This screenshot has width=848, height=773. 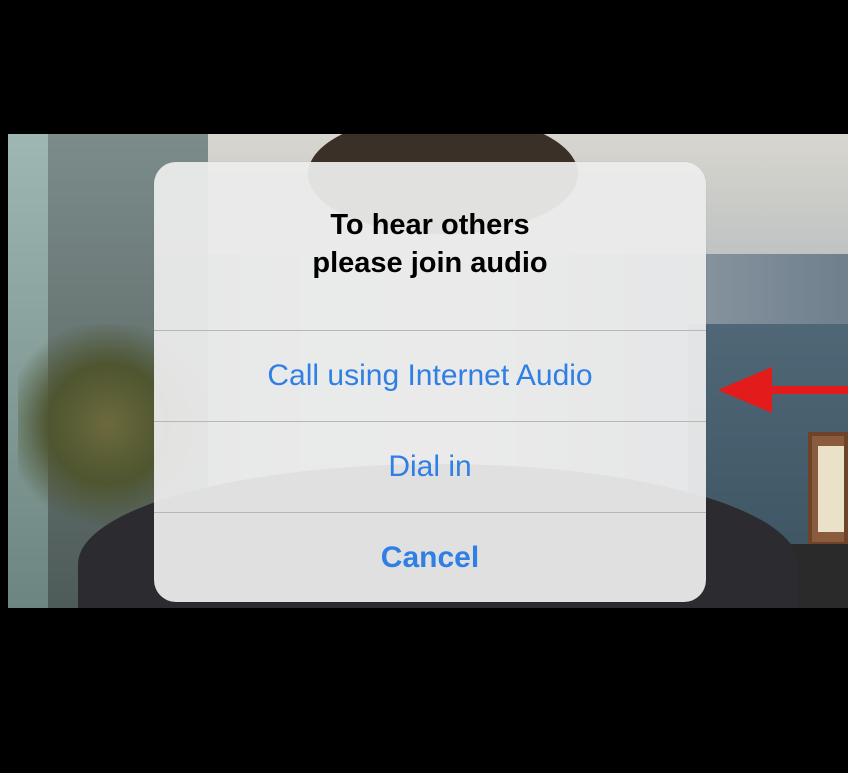 What do you see at coordinates (430, 557) in the screenshot?
I see `cancel-button: Cancel` at bounding box center [430, 557].